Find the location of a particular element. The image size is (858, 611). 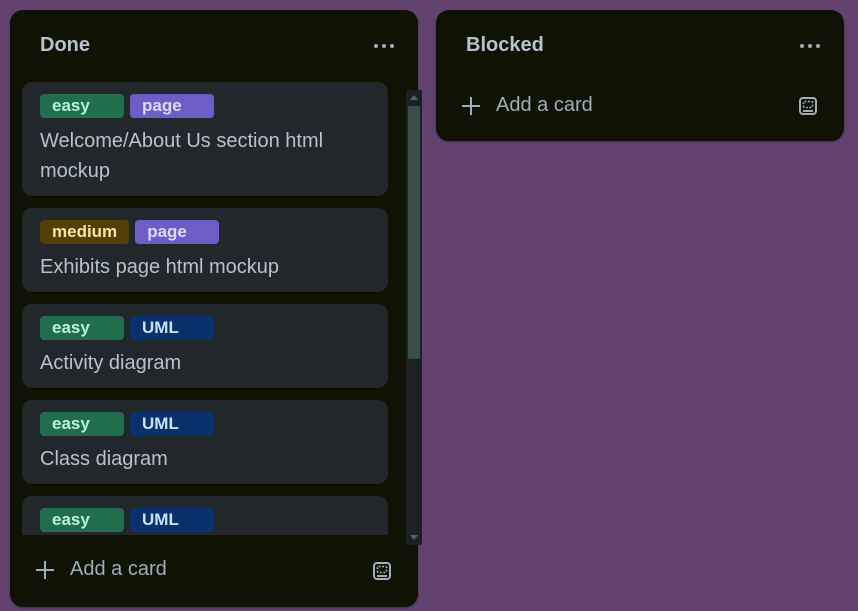

scroll-down-arrow-icon is located at coordinates (414, 537).